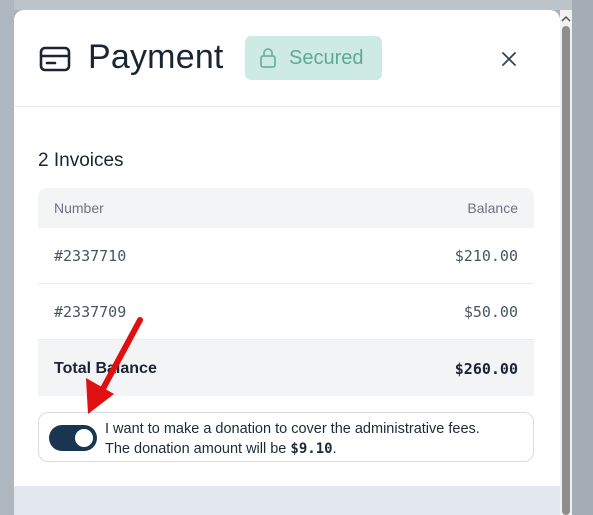  Describe the element at coordinates (582, 257) in the screenshot. I see `background-page-right` at that location.